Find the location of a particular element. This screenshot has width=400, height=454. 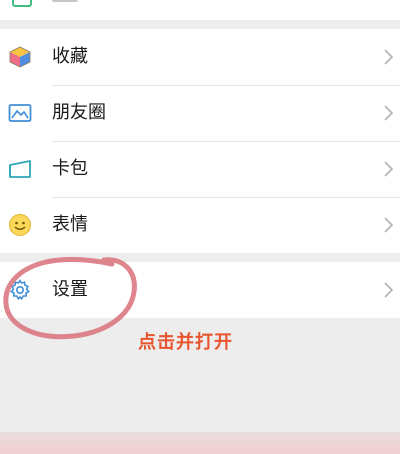

wallet-card-icon is located at coordinates (20, 169).